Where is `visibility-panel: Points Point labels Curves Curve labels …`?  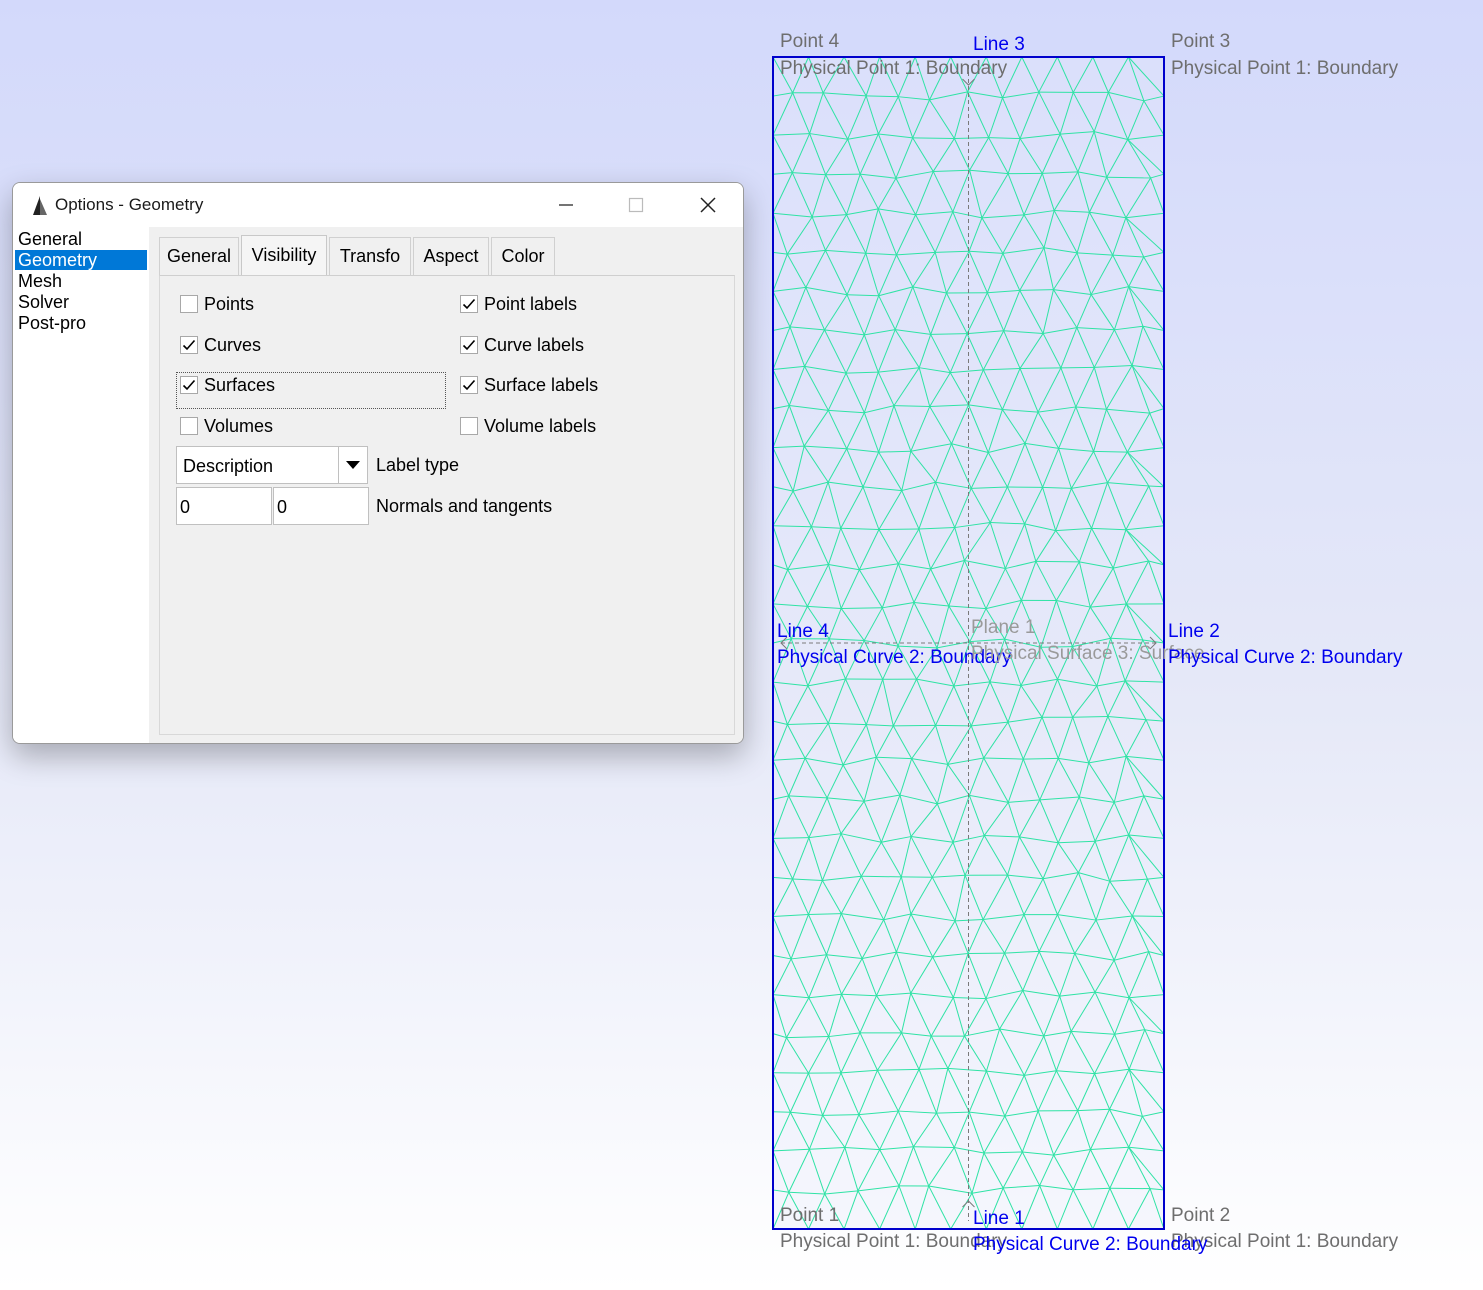
visibility-panel: Points Point labels Curves Curve labels … is located at coordinates (447, 505).